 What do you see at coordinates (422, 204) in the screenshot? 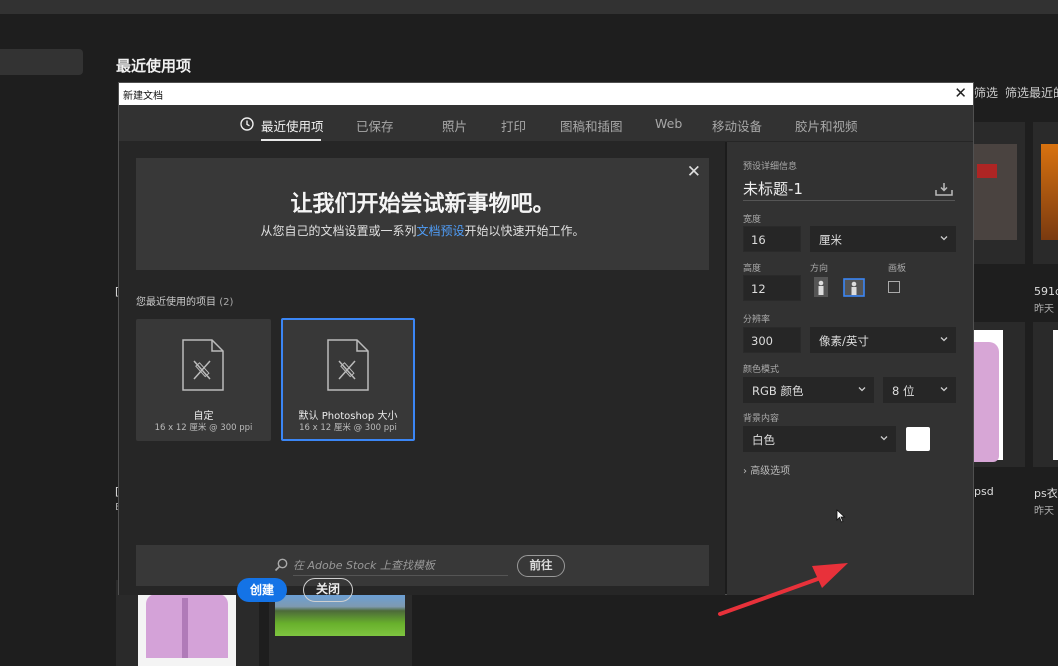
I see `banner-heading: 让我们开始尝试新事物吧。` at bounding box center [422, 204].